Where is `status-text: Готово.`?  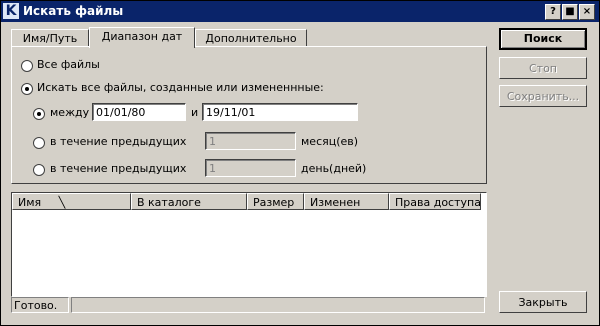 status-text: Готово. is located at coordinates (40, 305).